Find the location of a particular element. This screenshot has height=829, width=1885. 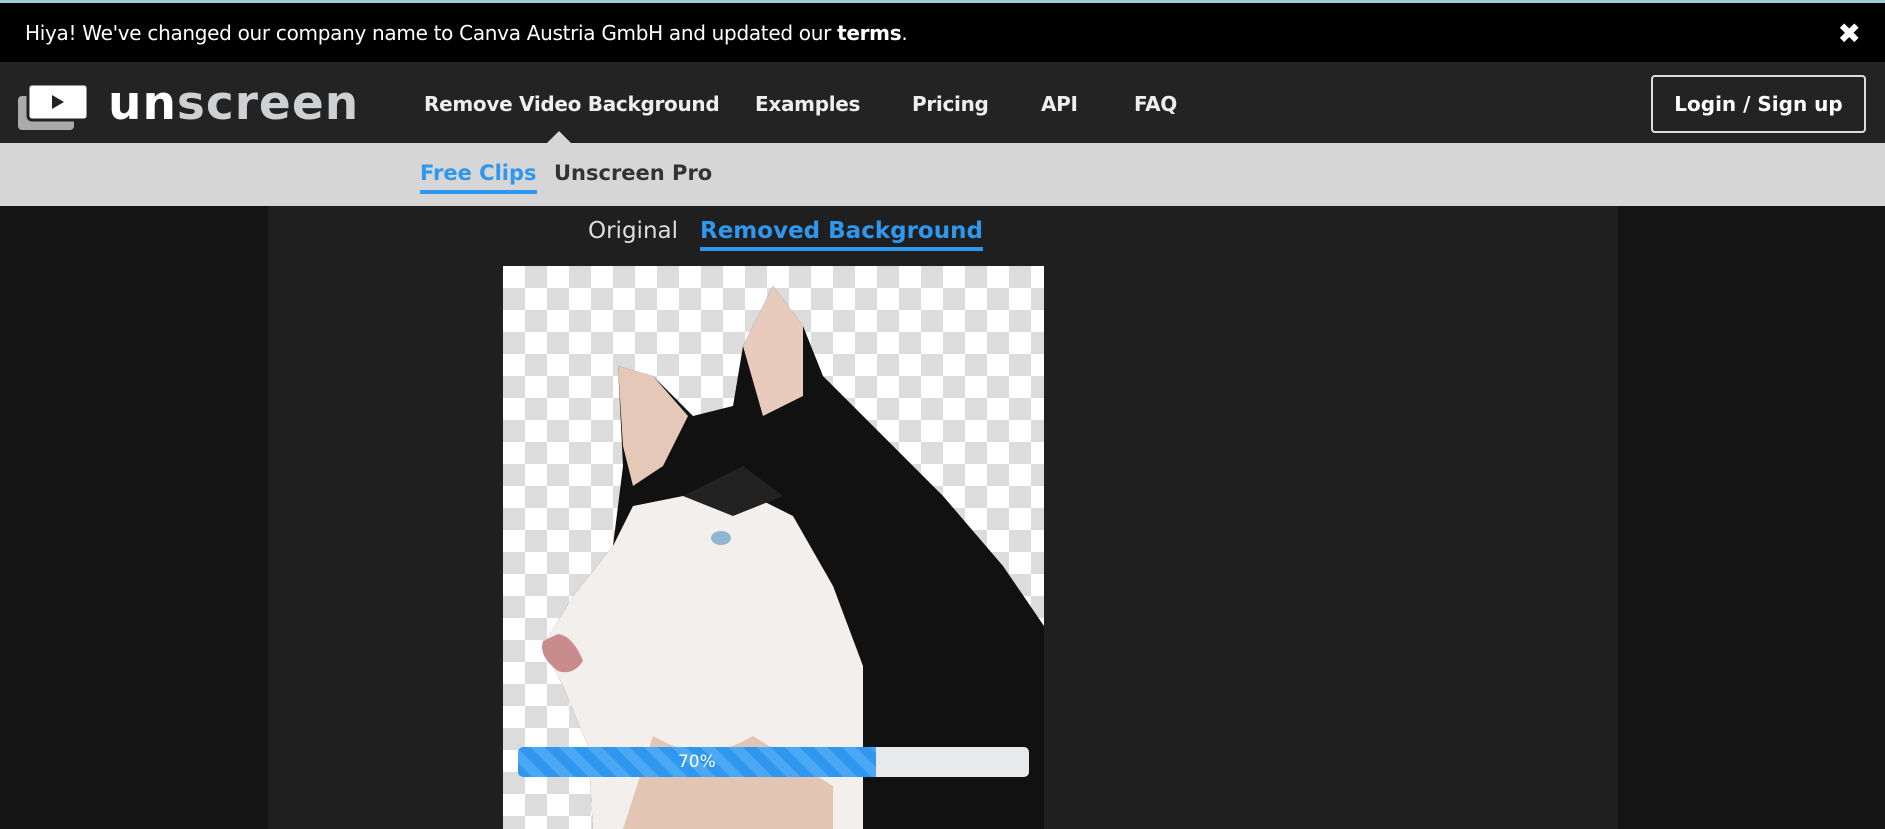

nav-faq: FAQ is located at coordinates (1155, 104).